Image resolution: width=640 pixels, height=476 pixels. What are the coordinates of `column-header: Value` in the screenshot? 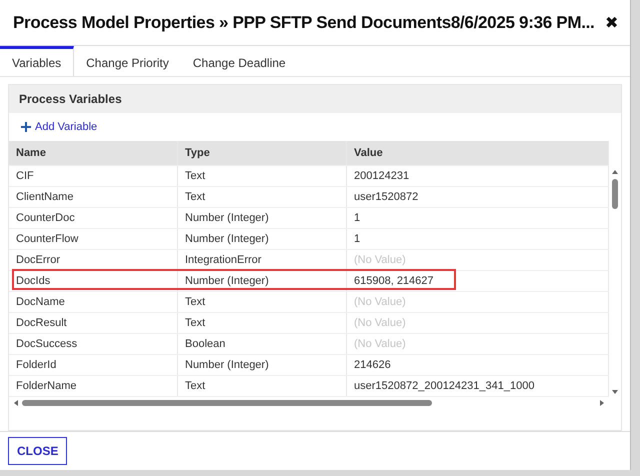 It's located at (478, 153).